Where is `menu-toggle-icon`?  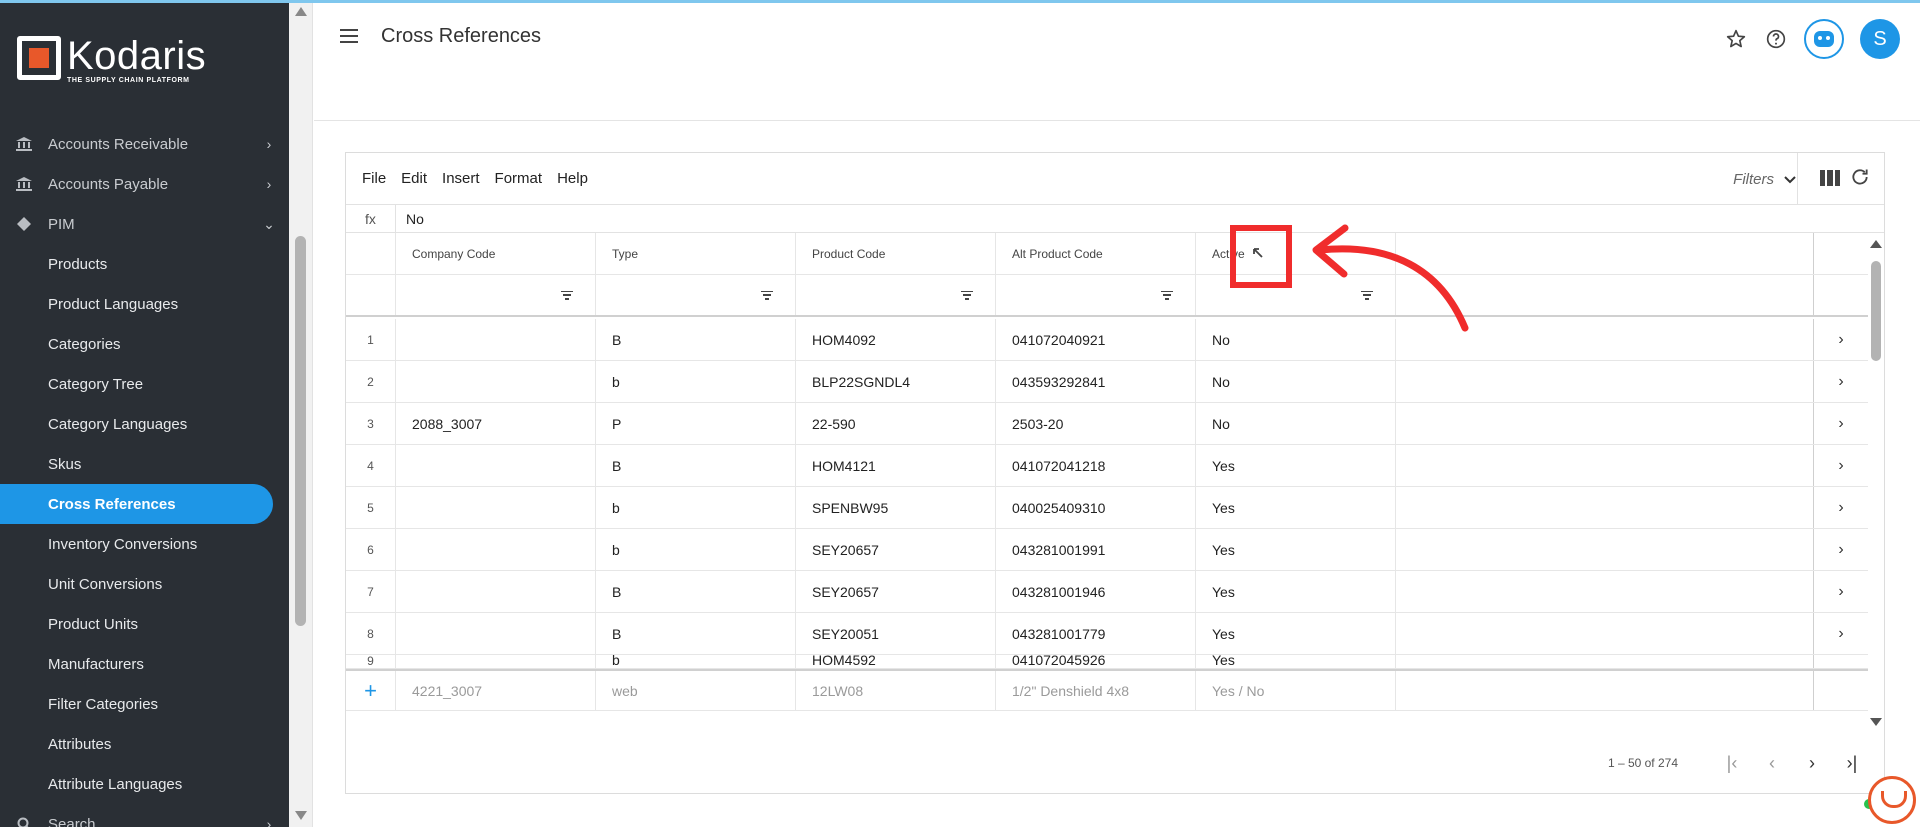 menu-toggle-icon is located at coordinates (349, 36).